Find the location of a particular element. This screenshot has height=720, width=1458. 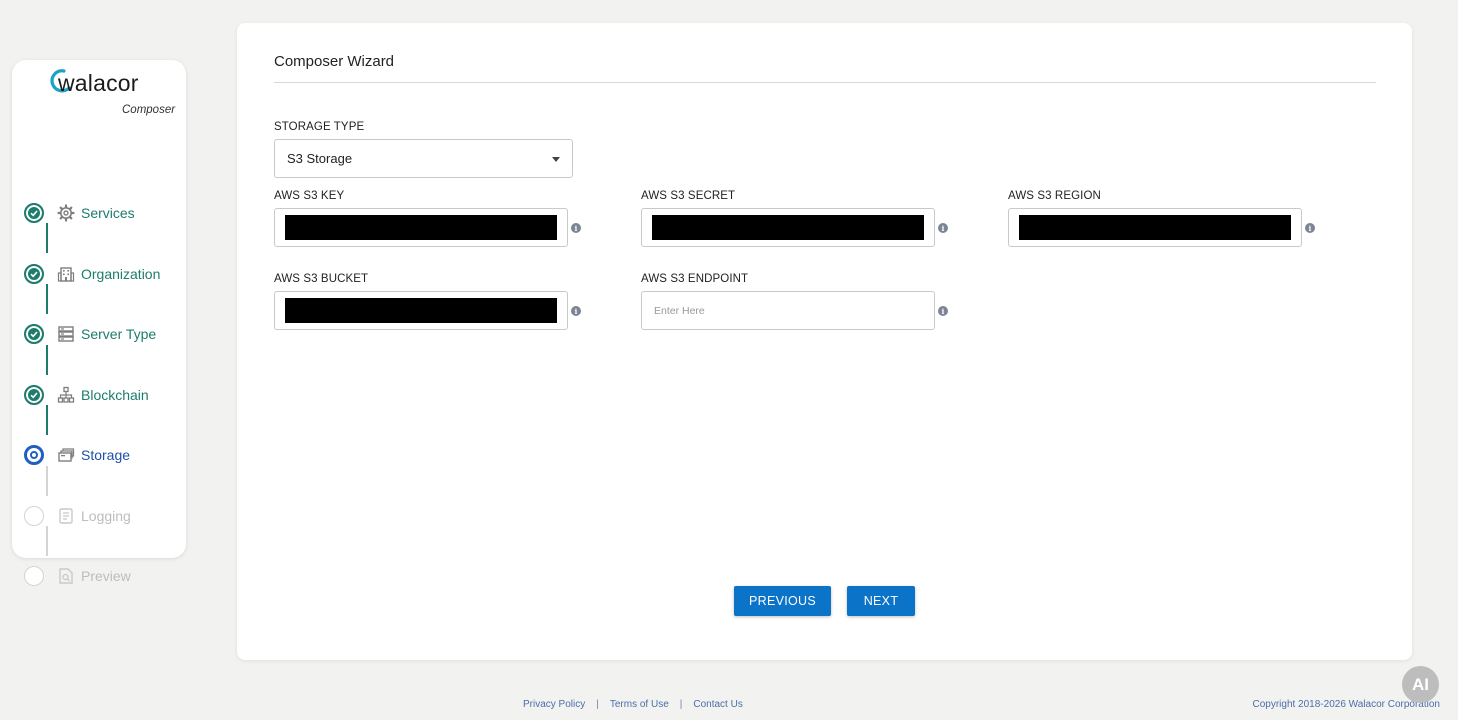

step-logging: Logging is located at coordinates (104, 516).